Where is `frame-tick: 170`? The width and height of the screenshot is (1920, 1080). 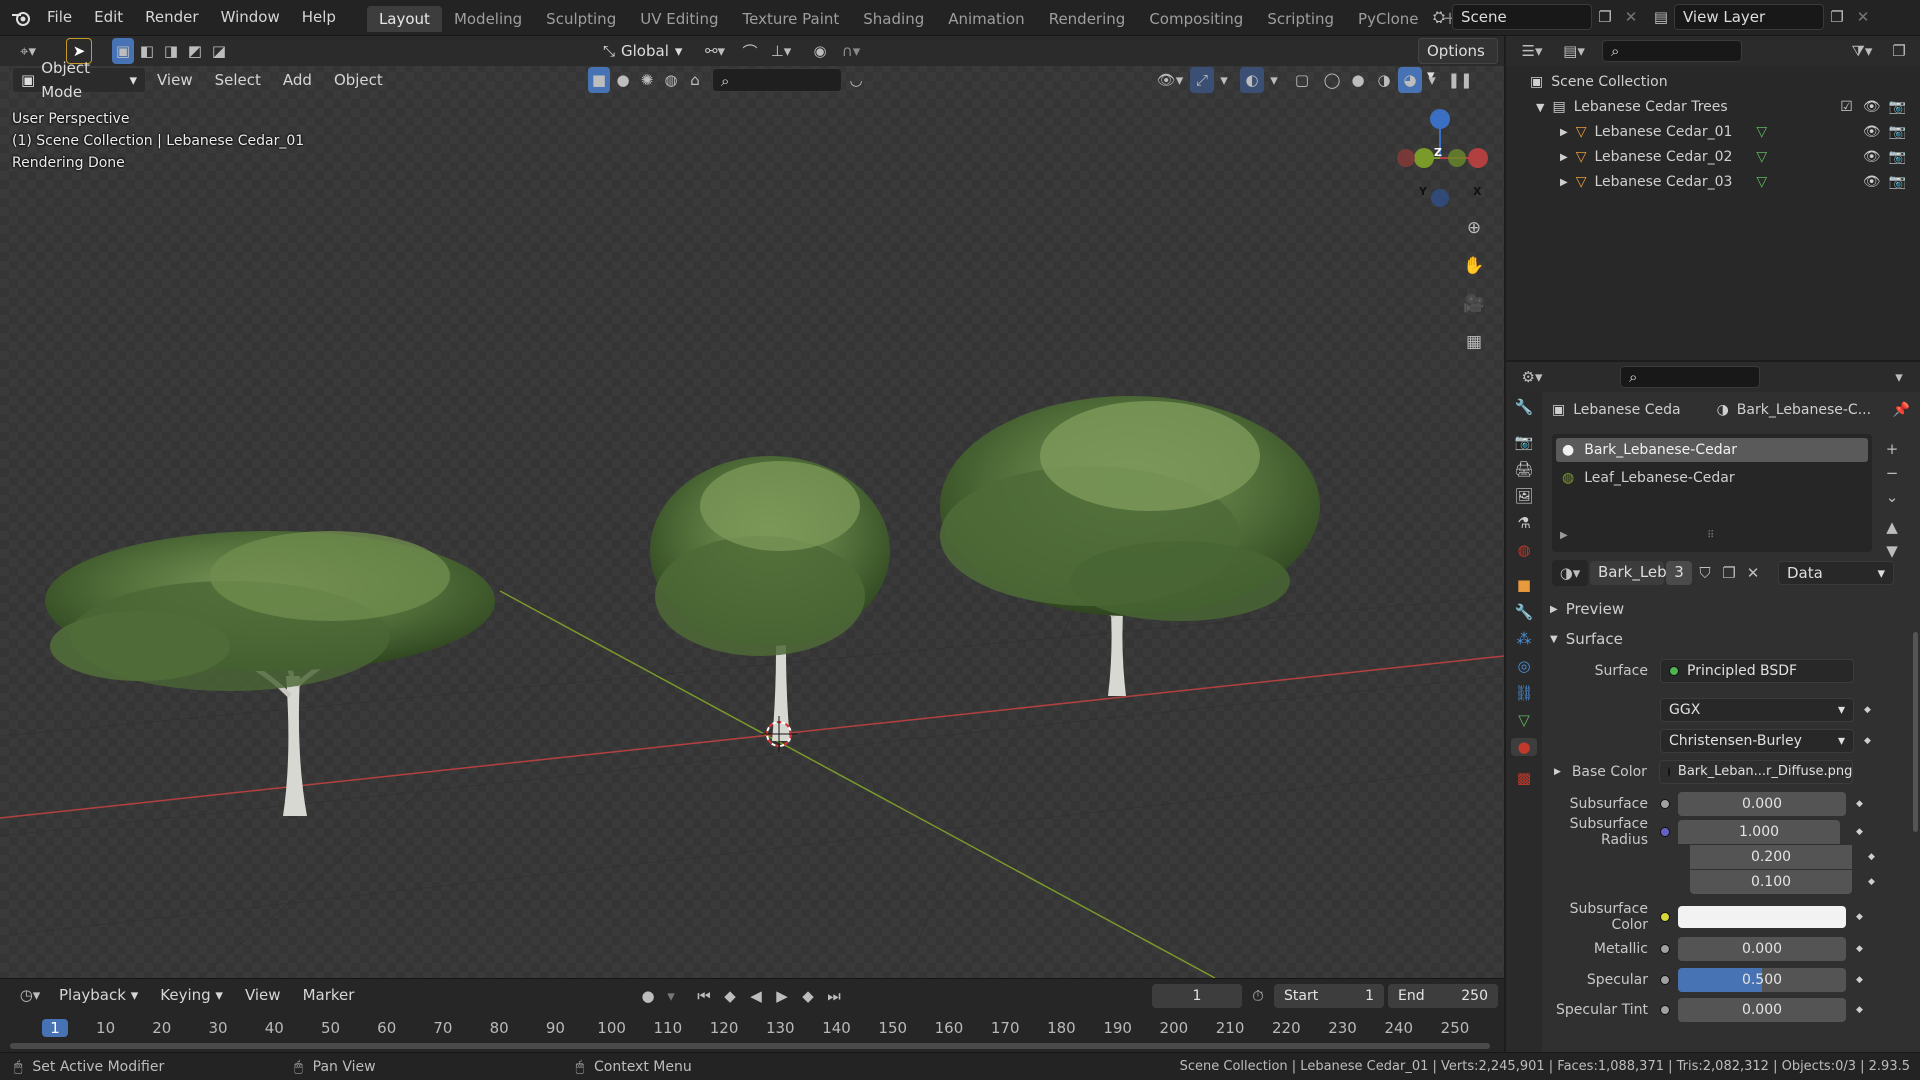 frame-tick: 170 is located at coordinates (1005, 1028).